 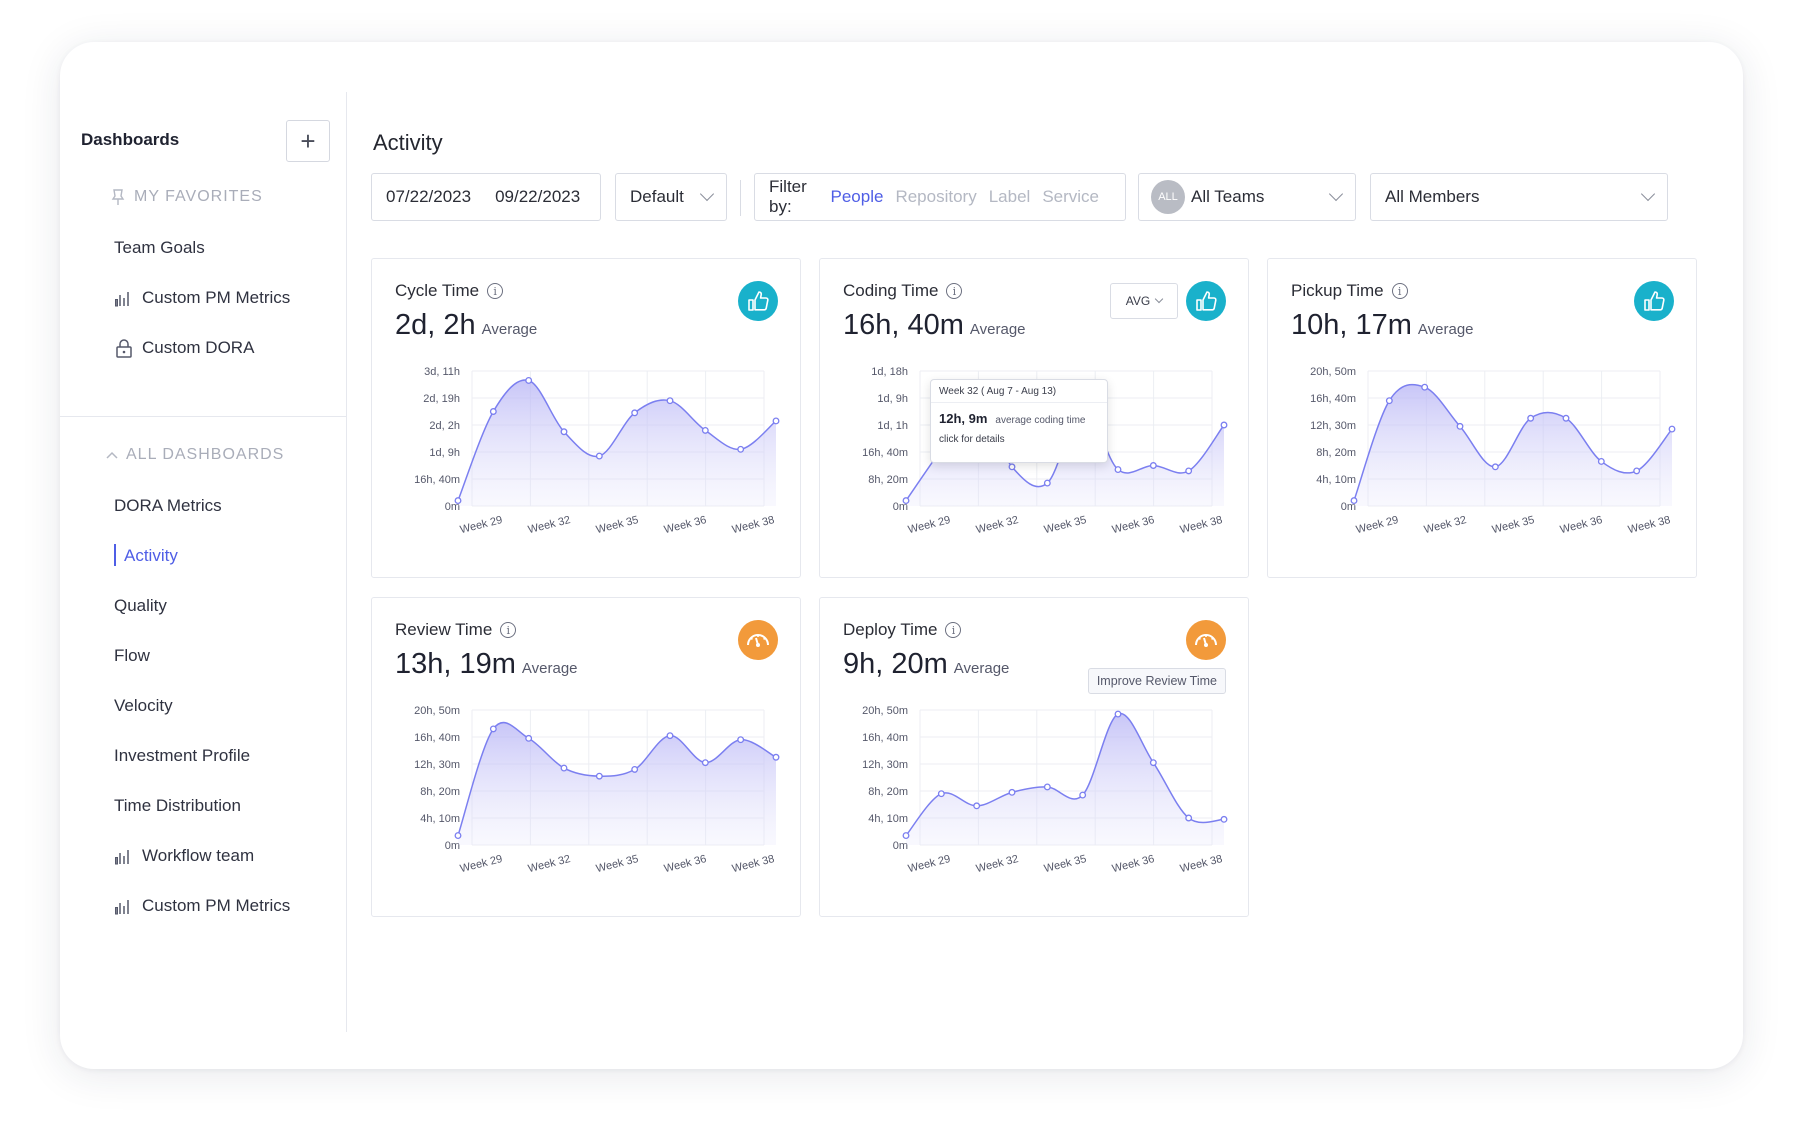 I want to click on sidebar-item-label: Team Goals, so click(x=159, y=247).